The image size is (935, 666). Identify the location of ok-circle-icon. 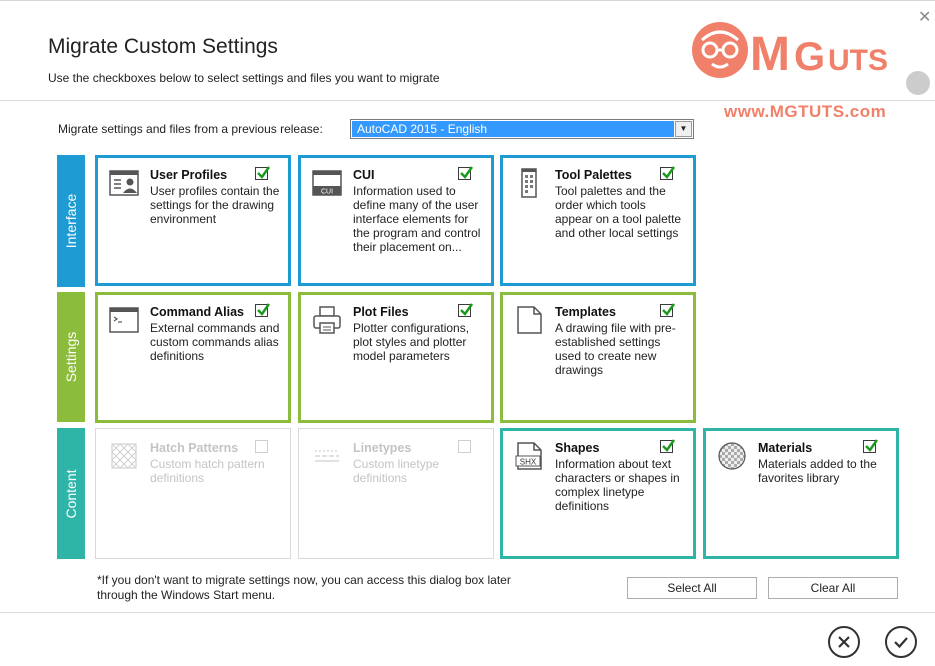
(901, 642).